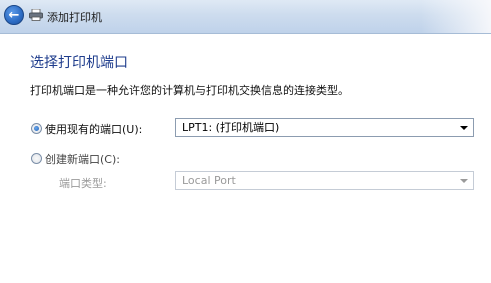  I want to click on port-type-value: Local Port, so click(209, 180).